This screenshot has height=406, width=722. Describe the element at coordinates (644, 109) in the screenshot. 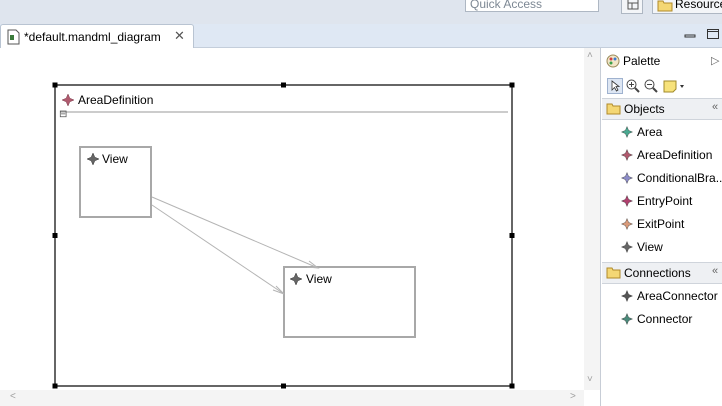

I see `drawer-objects-label: Objects` at that location.